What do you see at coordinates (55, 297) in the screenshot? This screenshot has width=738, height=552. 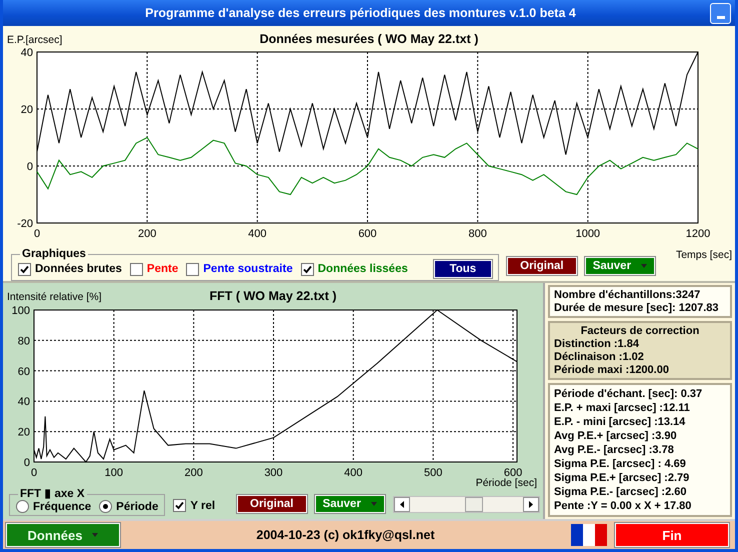 I see `y-axis-label: Intensité relative [%]` at bounding box center [55, 297].